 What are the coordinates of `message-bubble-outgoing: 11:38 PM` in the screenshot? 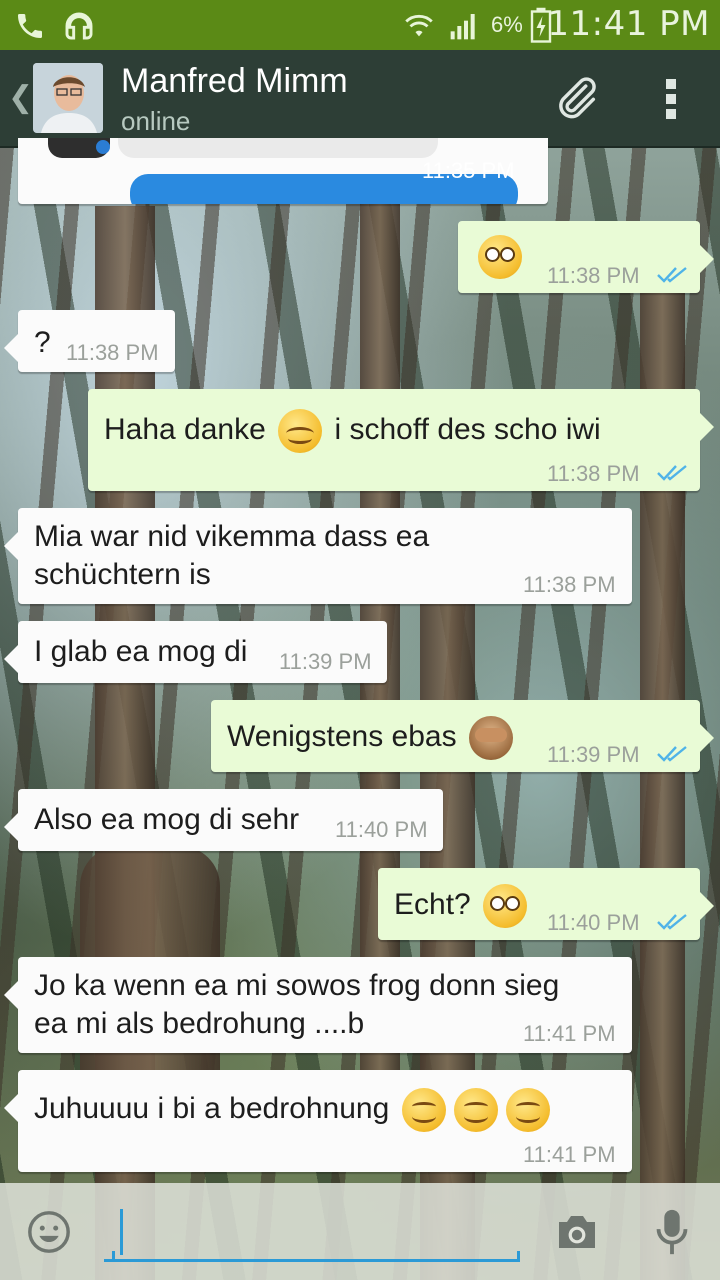 It's located at (586, 257).